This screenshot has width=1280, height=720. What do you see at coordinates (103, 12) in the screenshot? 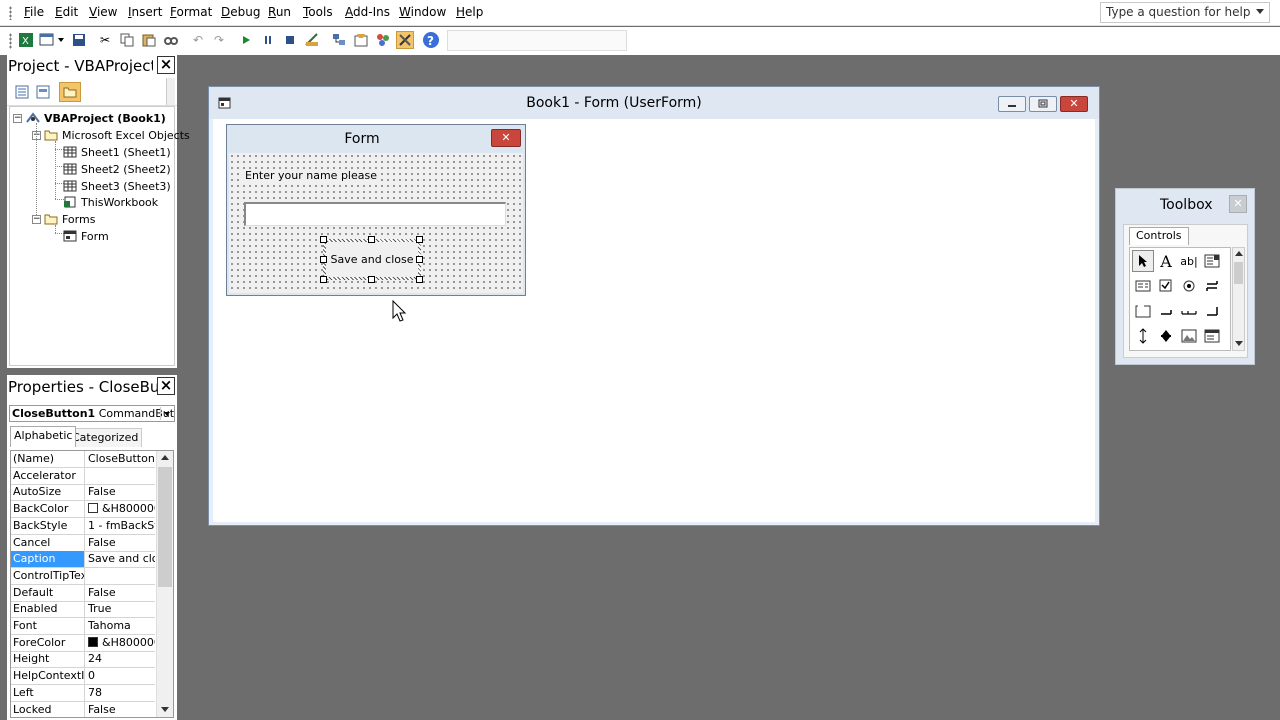
I see `menu-view: View` at bounding box center [103, 12].